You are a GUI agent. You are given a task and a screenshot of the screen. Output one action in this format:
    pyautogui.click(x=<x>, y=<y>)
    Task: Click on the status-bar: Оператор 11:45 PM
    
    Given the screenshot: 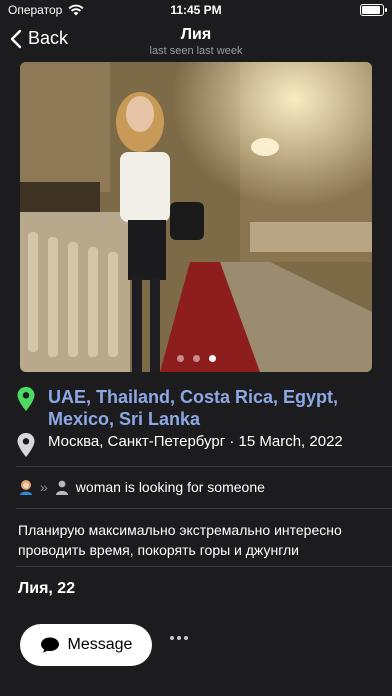 What is the action you would take?
    pyautogui.click(x=196, y=11)
    